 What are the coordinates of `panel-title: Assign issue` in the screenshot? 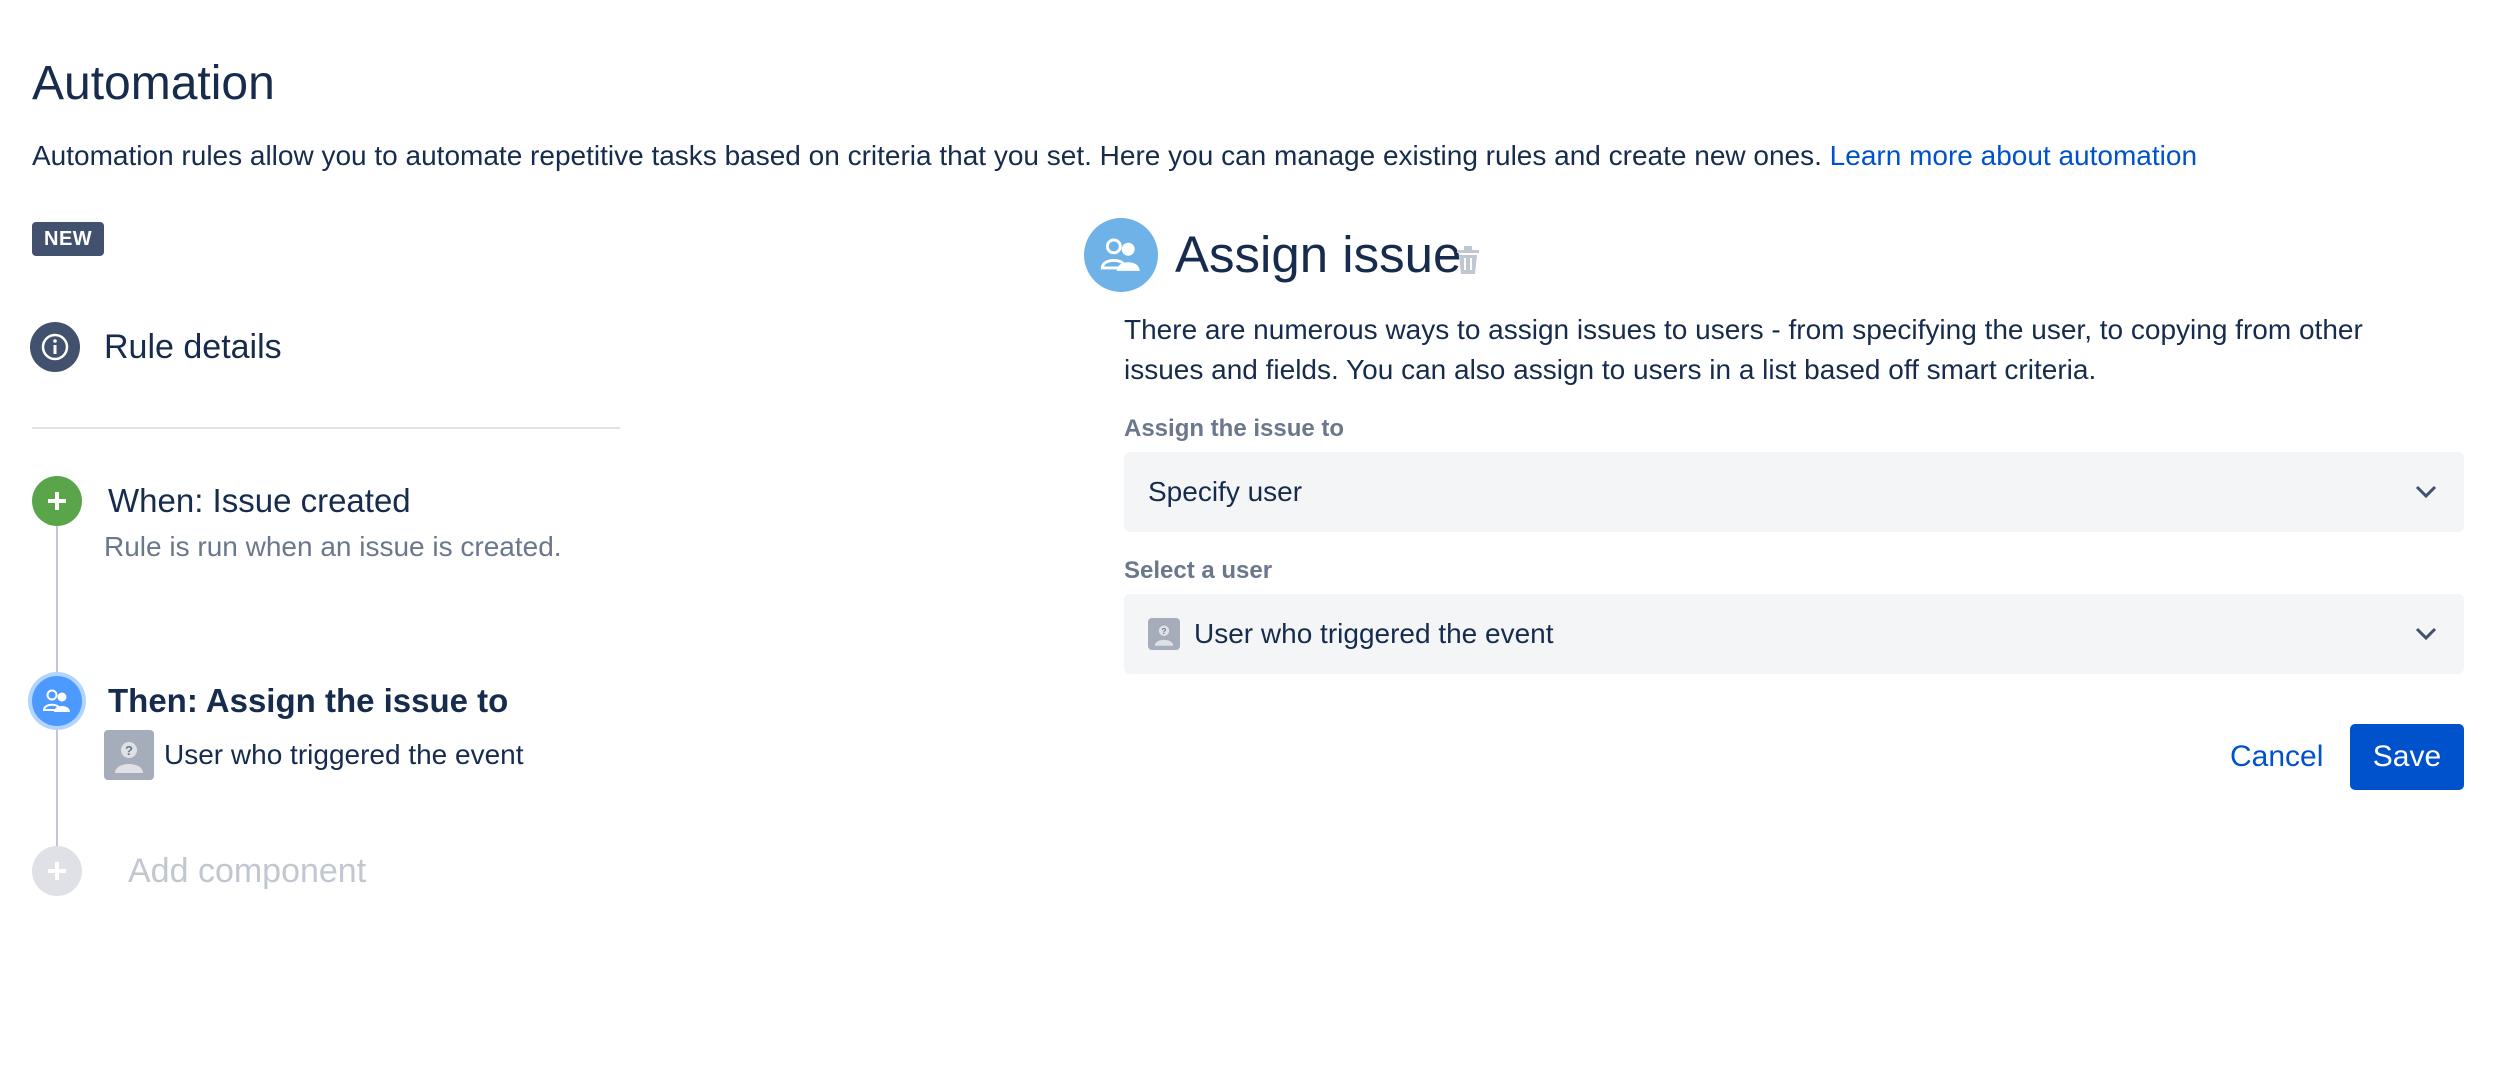 It's located at (1318, 254).